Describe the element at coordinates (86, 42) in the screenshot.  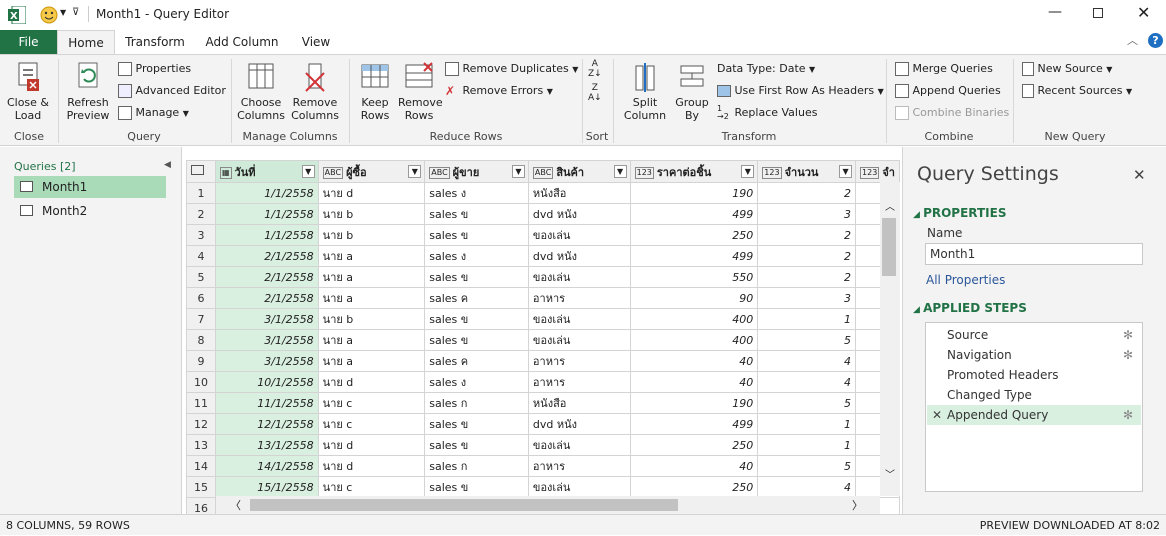
I see `tab-home: Home` at that location.